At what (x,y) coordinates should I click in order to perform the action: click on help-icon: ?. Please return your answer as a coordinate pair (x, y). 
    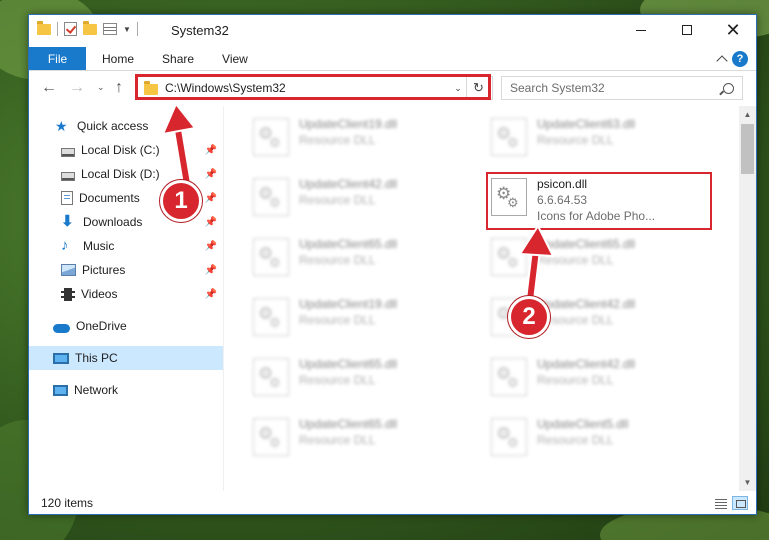
    Looking at the image, I should click on (740, 58).